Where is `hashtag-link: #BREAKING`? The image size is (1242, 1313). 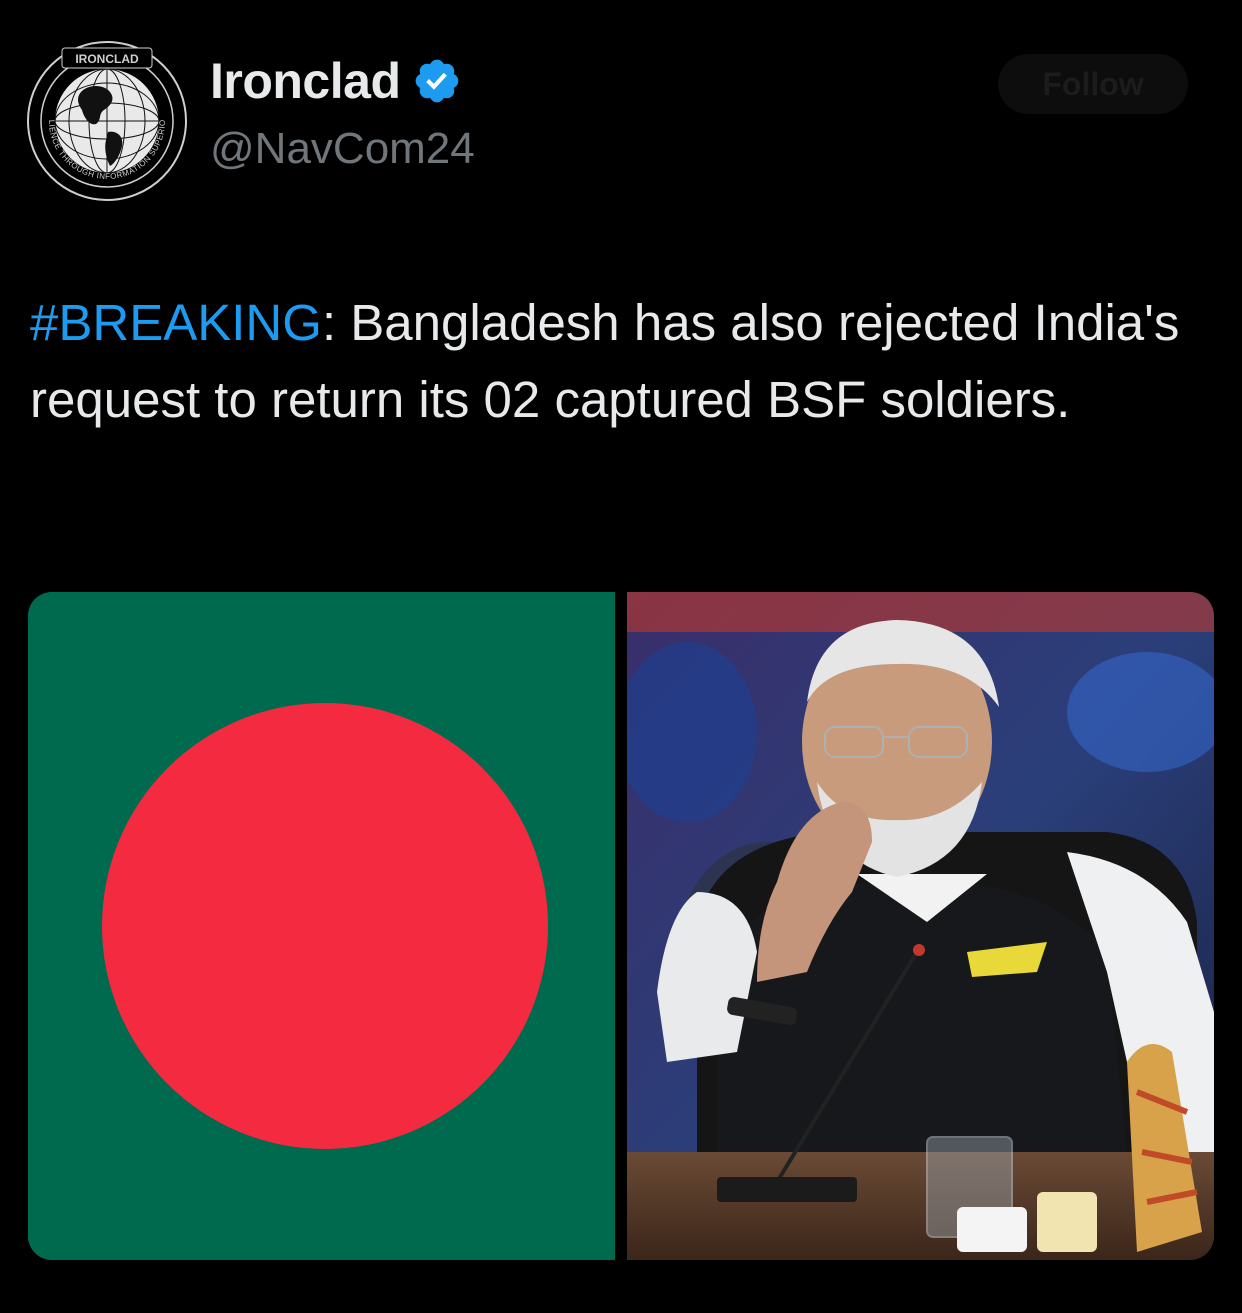
hashtag-link: #BREAKING is located at coordinates (176, 322).